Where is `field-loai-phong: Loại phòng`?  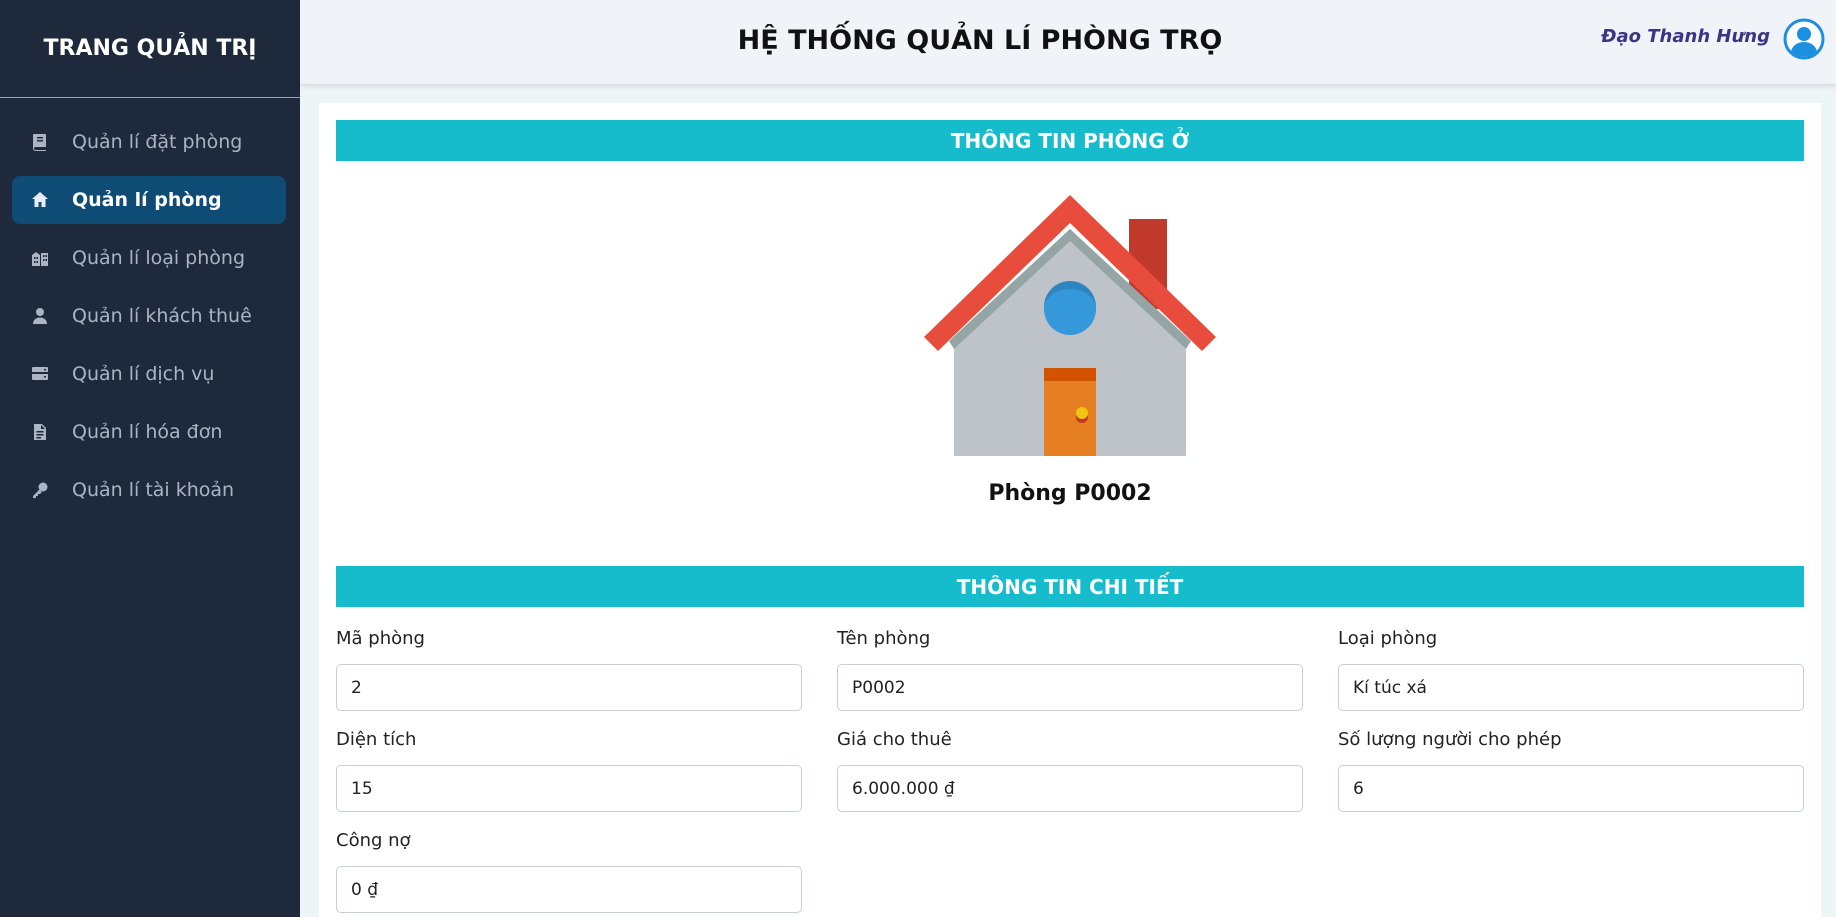
field-loai-phong: Loại phòng is located at coordinates (1571, 669).